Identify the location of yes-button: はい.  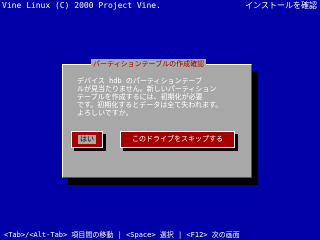
(87, 139).